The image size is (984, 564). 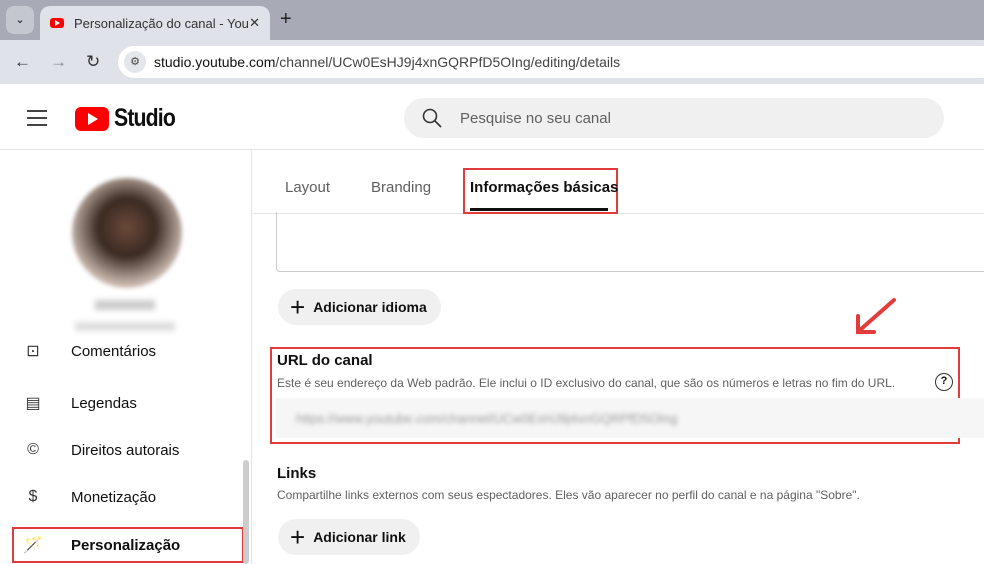 What do you see at coordinates (359, 537) in the screenshot?
I see `button-label: Adicionar link` at bounding box center [359, 537].